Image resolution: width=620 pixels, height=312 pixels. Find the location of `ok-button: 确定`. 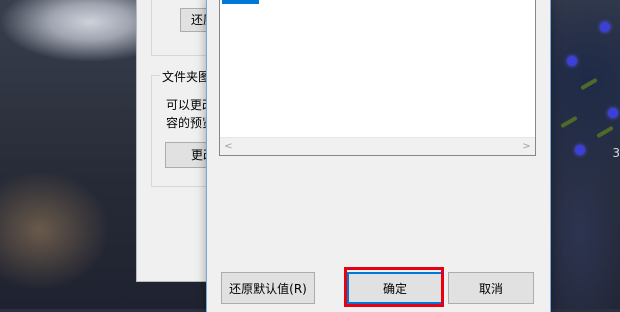

ok-button: 确定 is located at coordinates (395, 288).